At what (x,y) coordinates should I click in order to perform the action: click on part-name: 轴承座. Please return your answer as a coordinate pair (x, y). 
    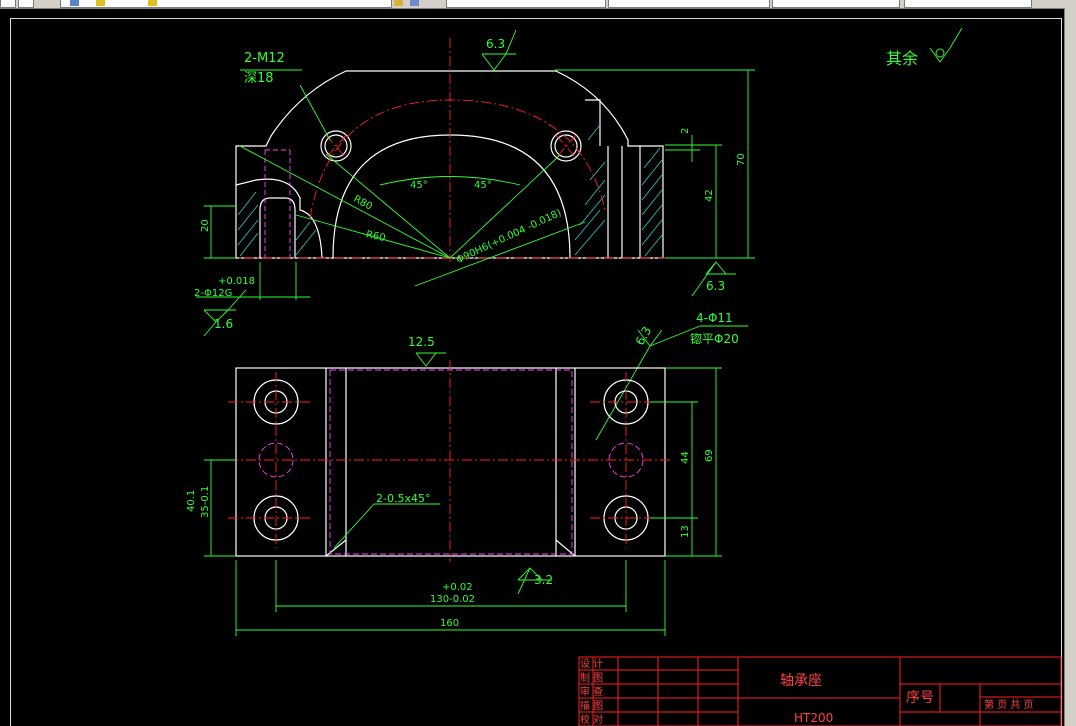
    Looking at the image, I should click on (801, 681).